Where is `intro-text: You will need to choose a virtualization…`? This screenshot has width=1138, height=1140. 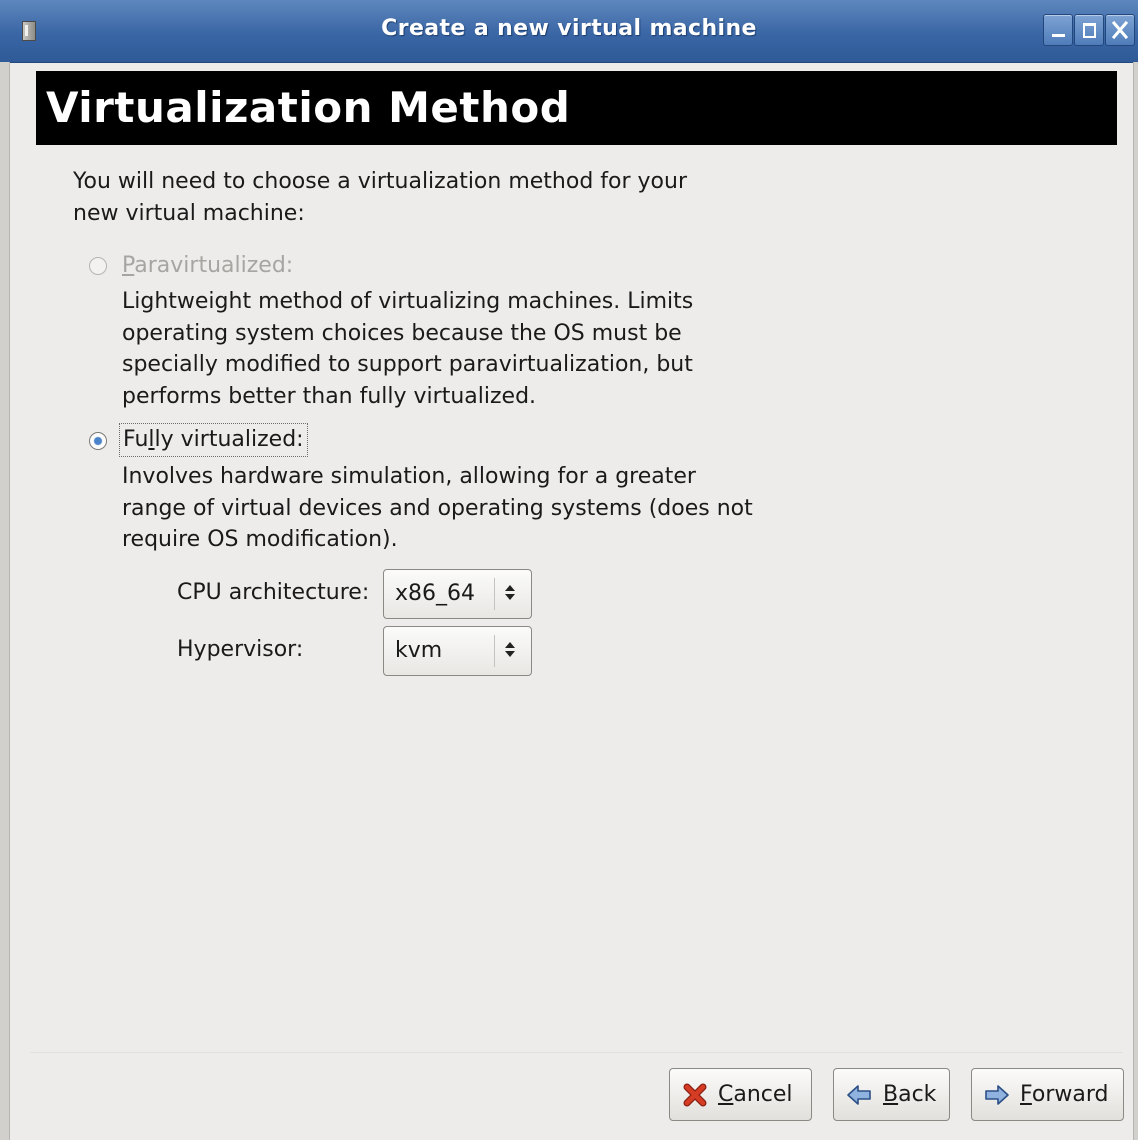 intro-text: You will need to choose a virtualization… is located at coordinates (380, 197).